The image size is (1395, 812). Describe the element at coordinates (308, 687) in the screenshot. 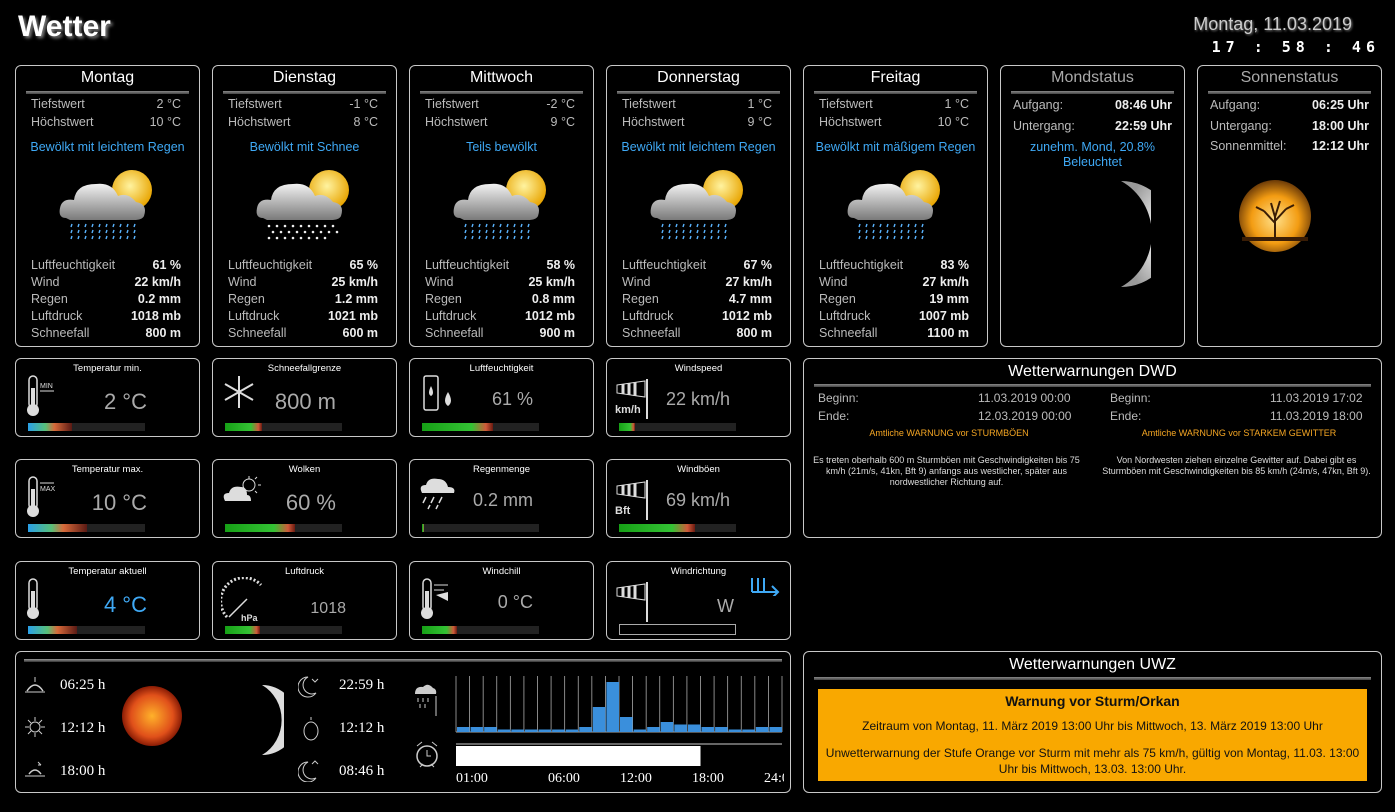

I see `moonset-icon` at that location.